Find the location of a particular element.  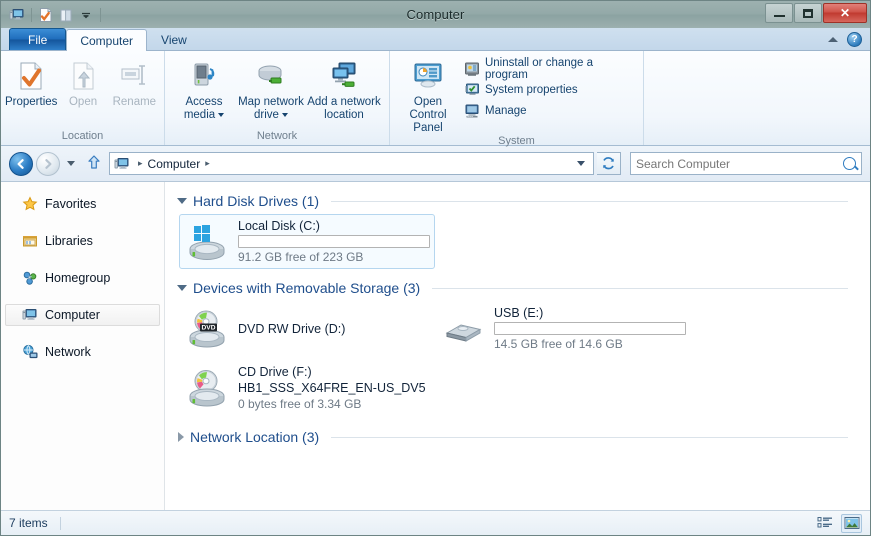

ribbon-group-network-title: Network is located at coordinates (277, 136).